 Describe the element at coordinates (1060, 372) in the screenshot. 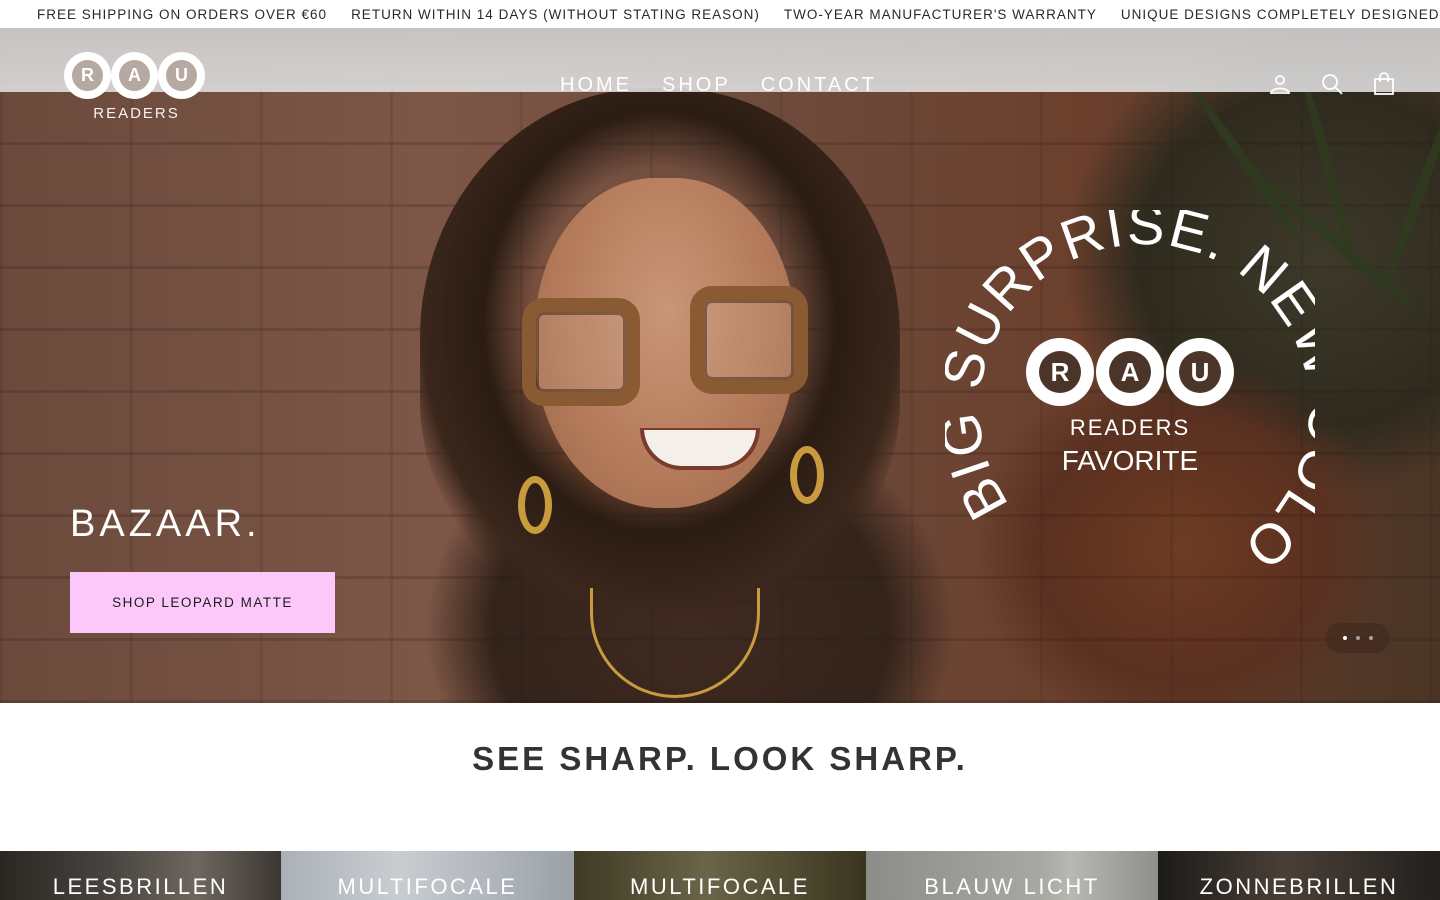

I see `badge-letter: R` at that location.